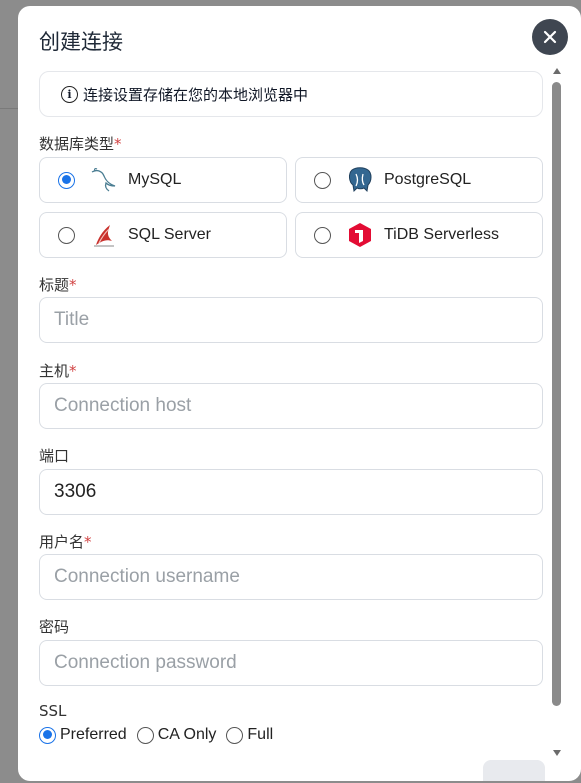  I want to click on title-label: 标题*, so click(58, 285).